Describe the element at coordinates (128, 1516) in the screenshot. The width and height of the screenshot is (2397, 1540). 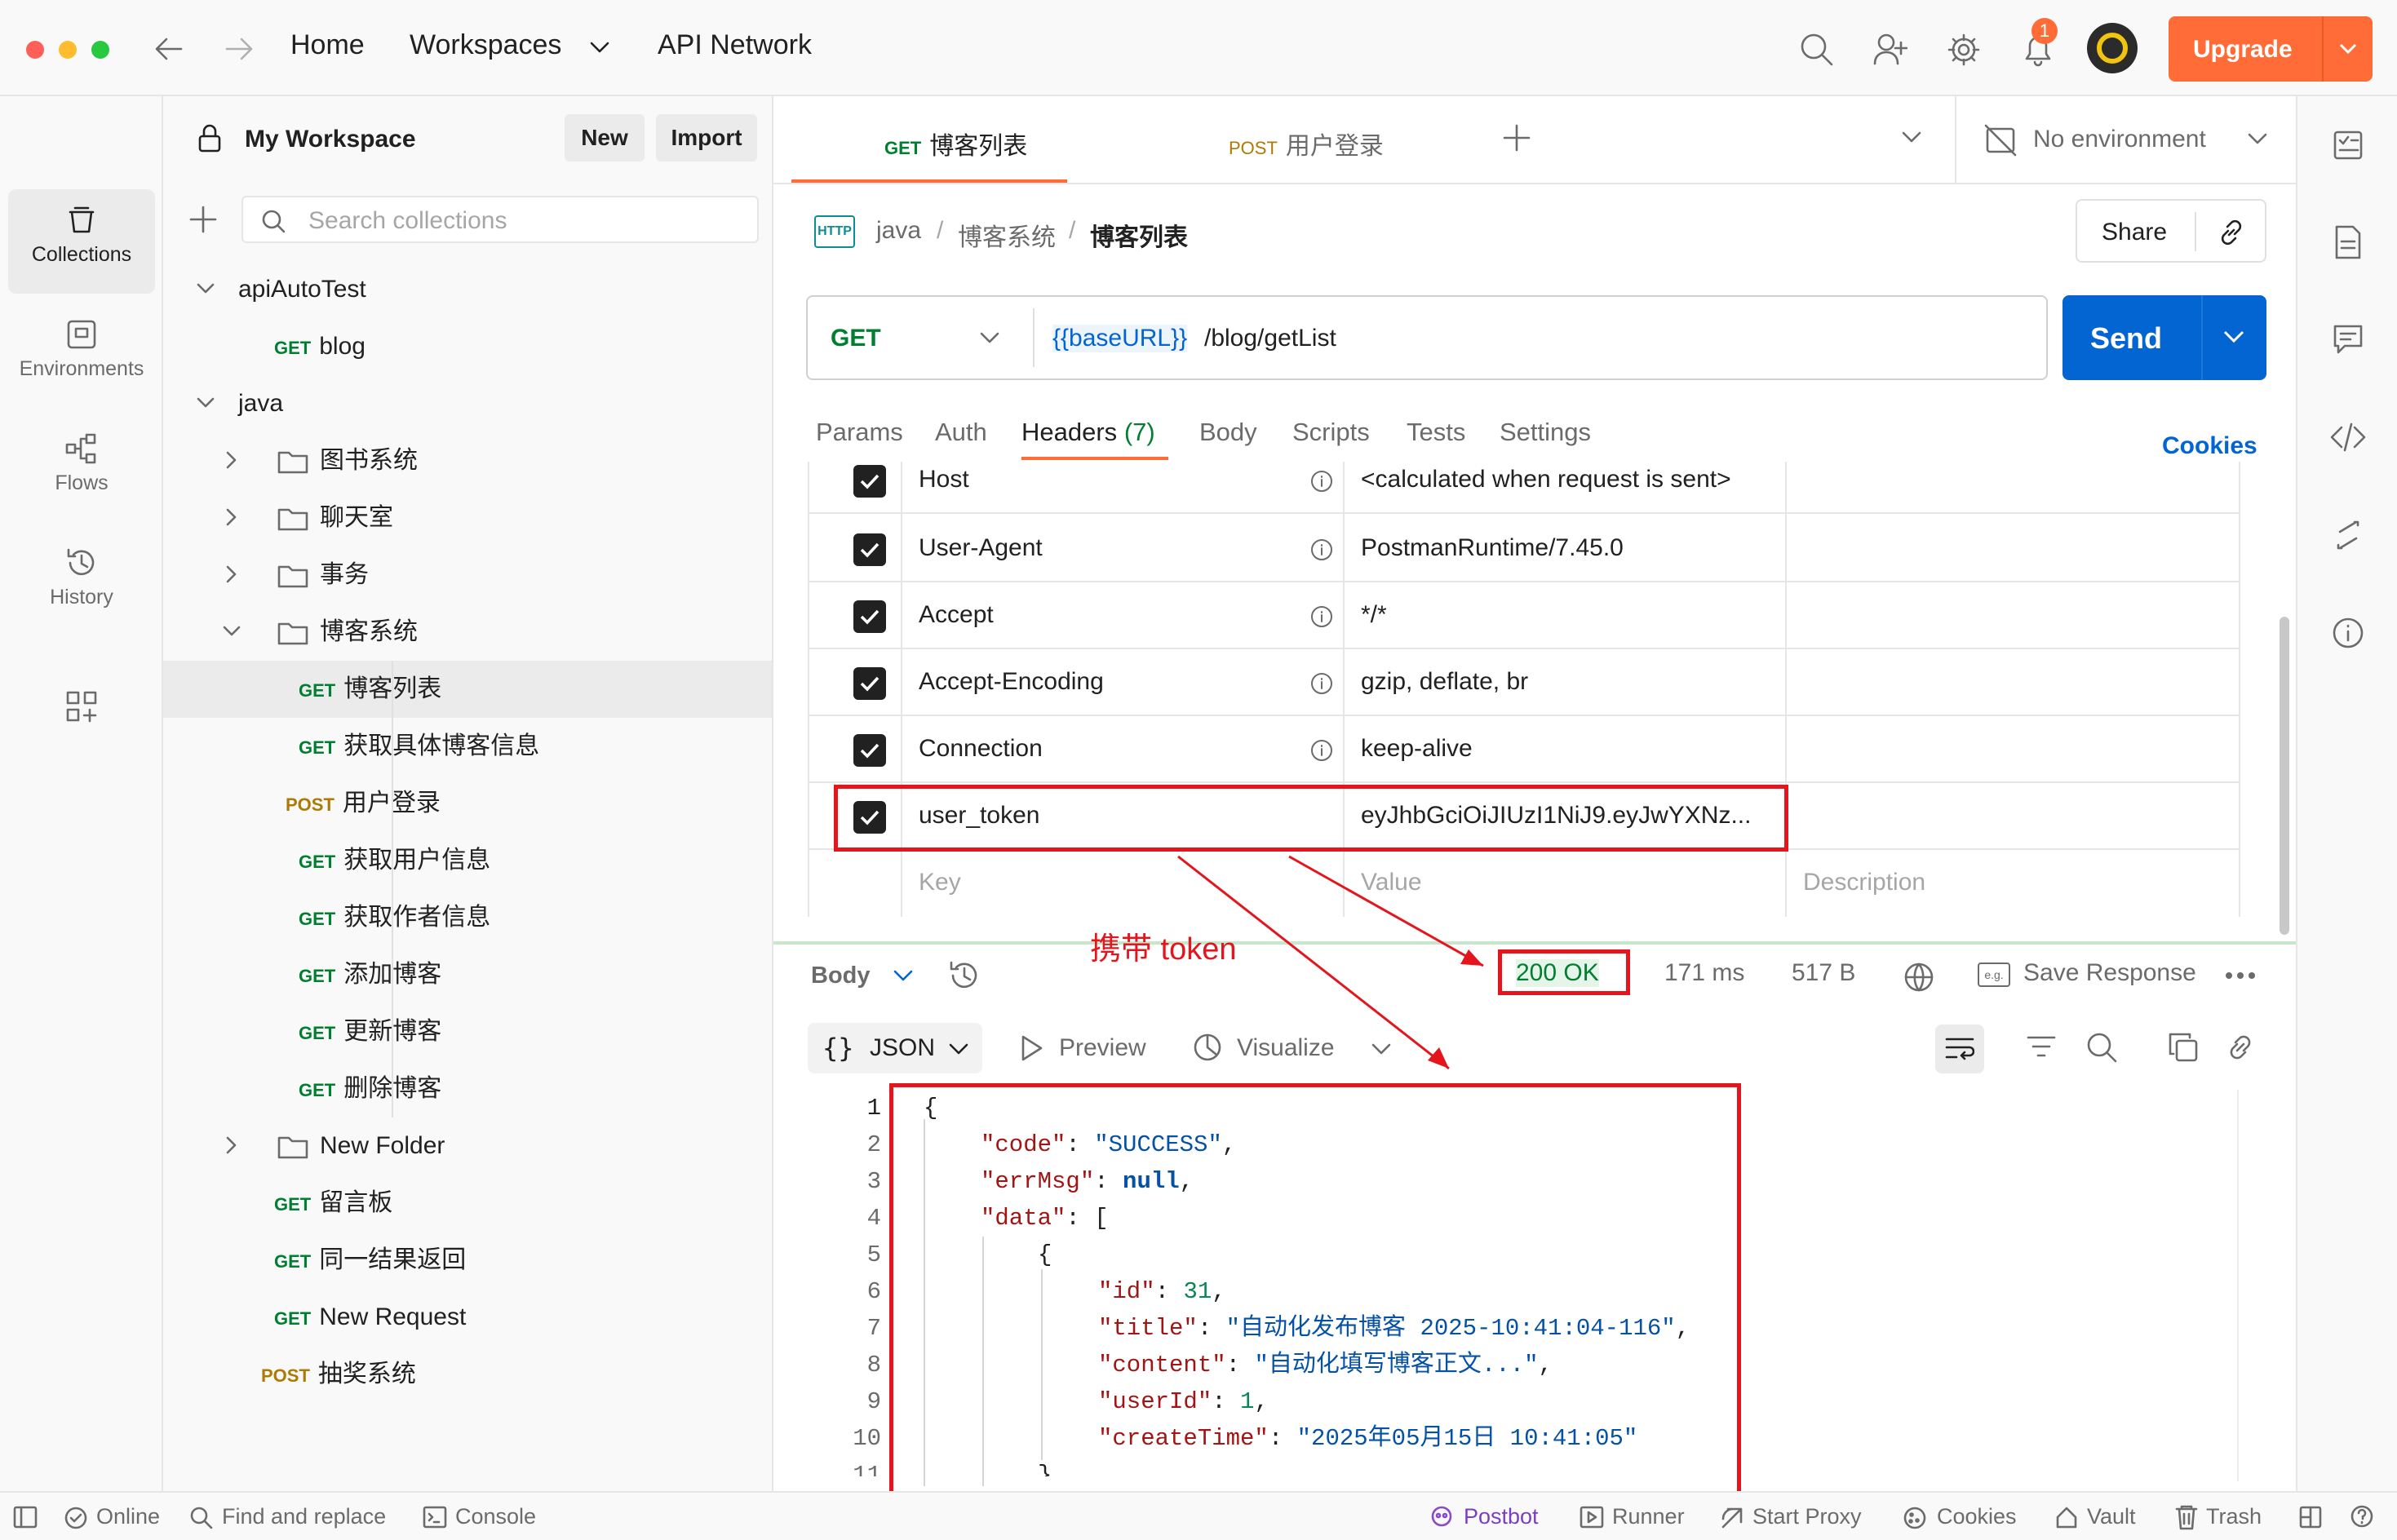
I see `online-status: Online` at that location.